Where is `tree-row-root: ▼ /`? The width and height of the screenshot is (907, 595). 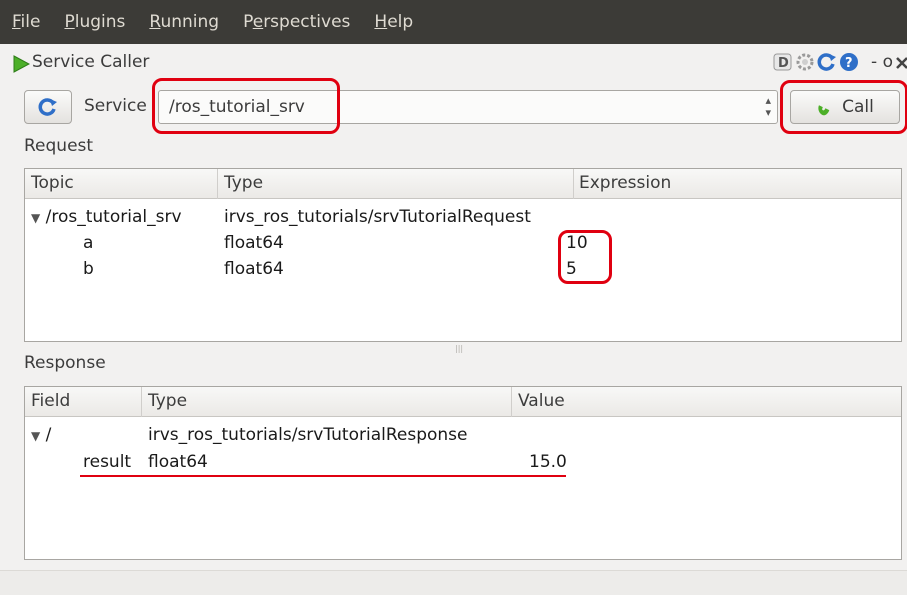 tree-row-root: ▼ / is located at coordinates (41, 435).